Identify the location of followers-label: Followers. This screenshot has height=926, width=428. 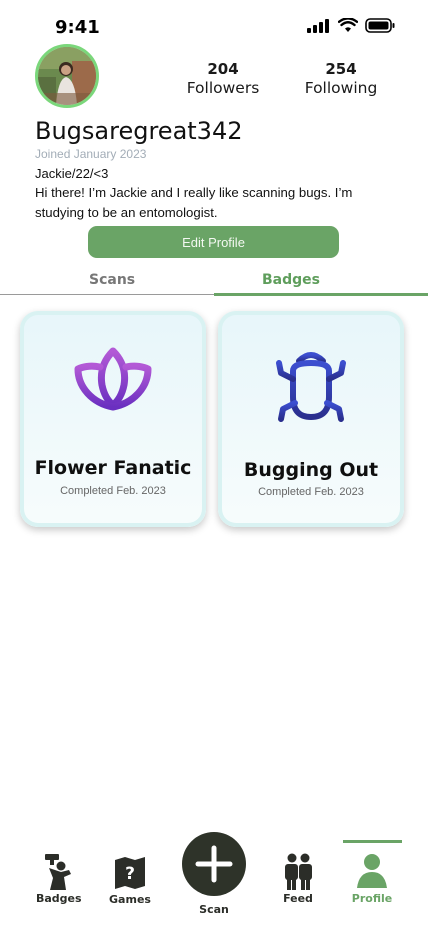
(223, 88).